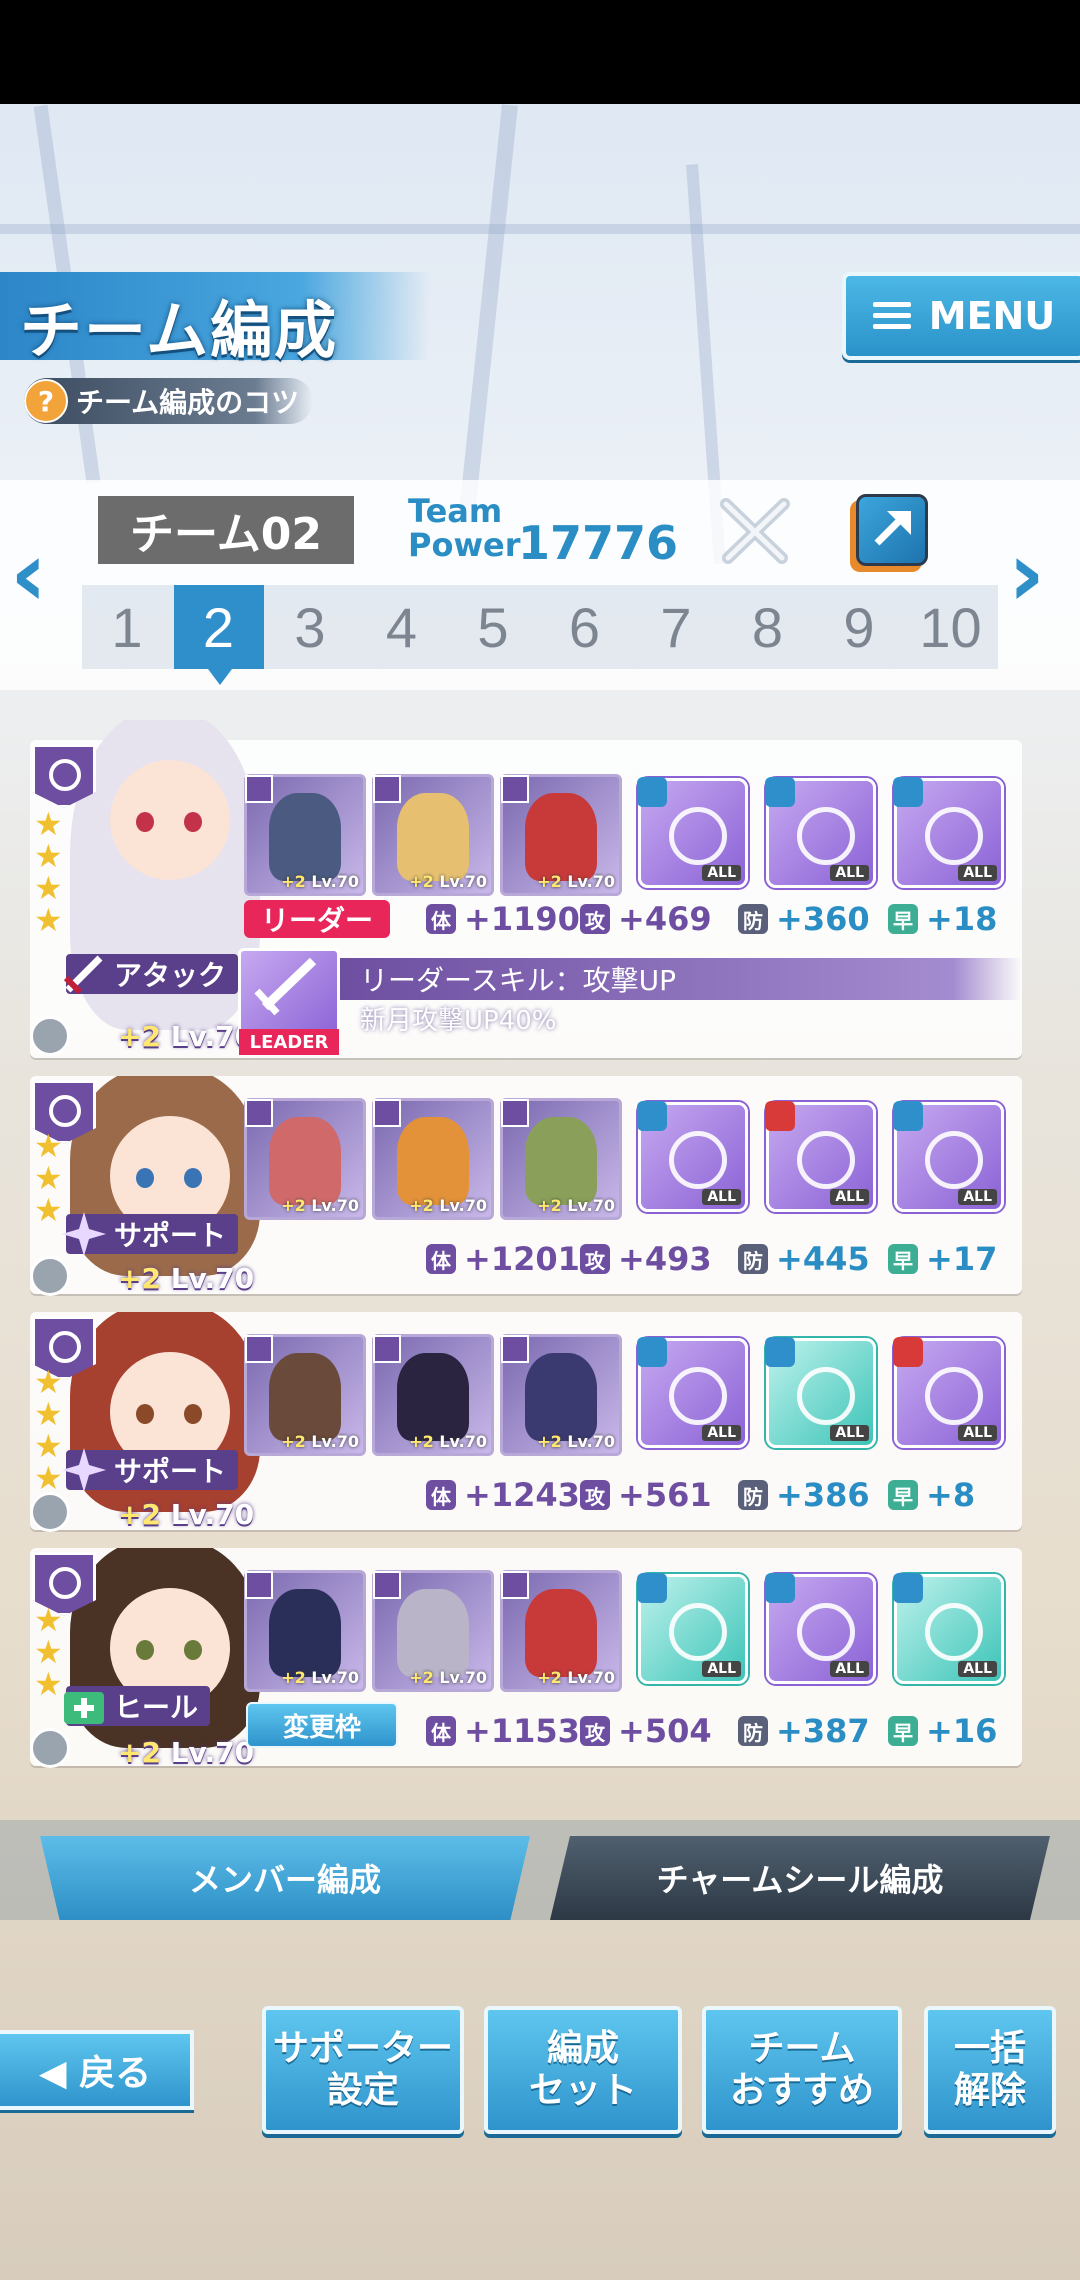 The image size is (1080, 2280). I want to click on stat-hp-icon: 体, so click(441, 1731).